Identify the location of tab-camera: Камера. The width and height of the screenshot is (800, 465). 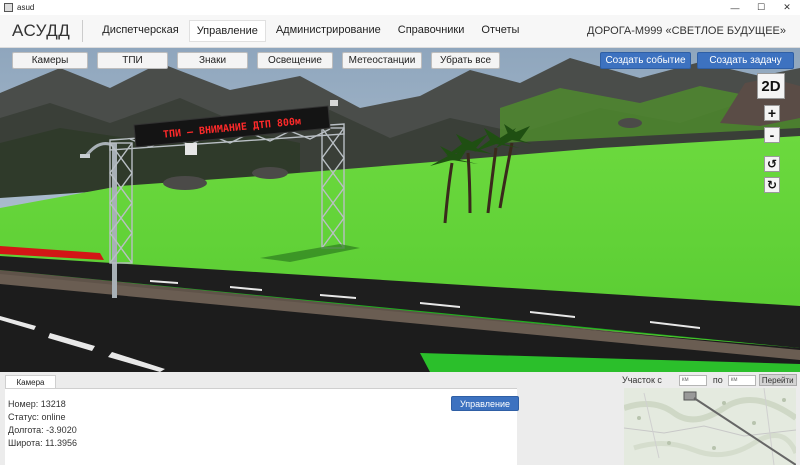
(30, 382).